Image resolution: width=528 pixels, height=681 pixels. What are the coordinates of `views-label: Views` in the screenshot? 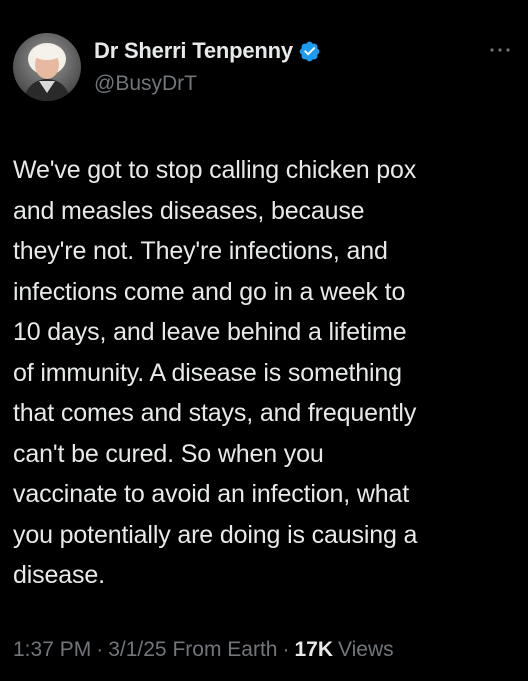 It's located at (366, 649).